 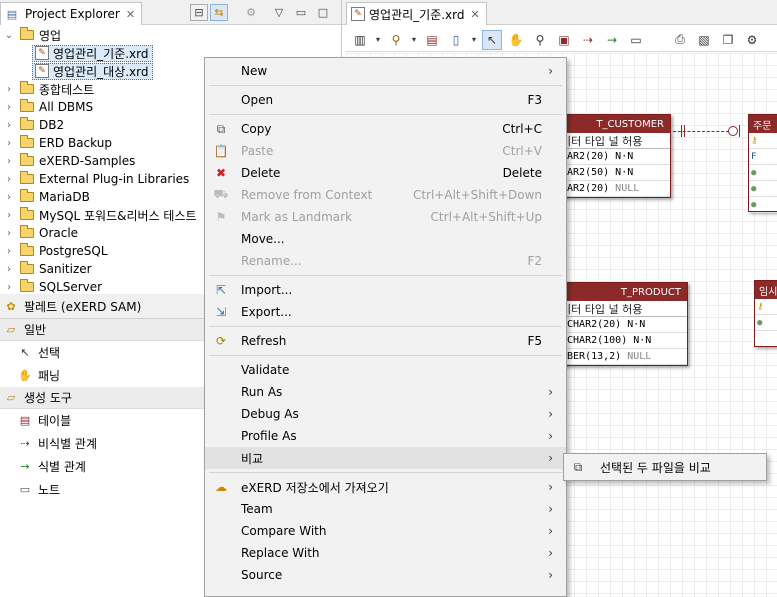 I want to click on entity-temp: 임시 ⚷ ●, so click(x=765, y=313).